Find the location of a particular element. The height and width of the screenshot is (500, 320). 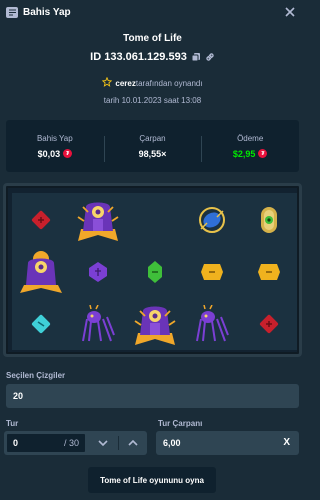

link-icon is located at coordinates (210, 57).